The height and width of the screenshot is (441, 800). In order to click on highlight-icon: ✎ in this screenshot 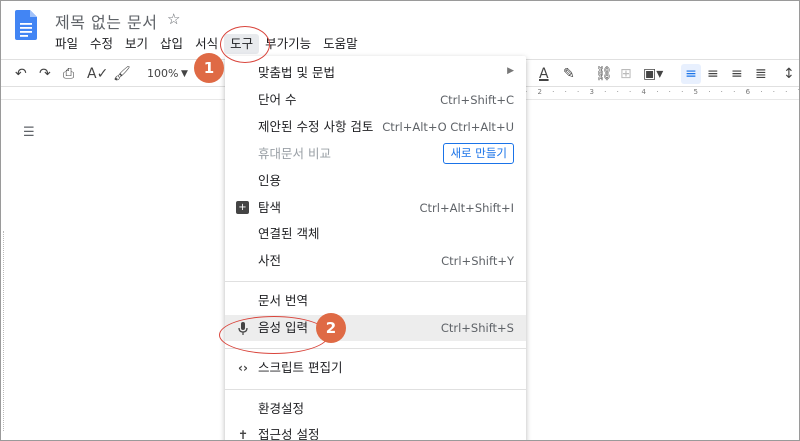, I will do `click(569, 74)`.